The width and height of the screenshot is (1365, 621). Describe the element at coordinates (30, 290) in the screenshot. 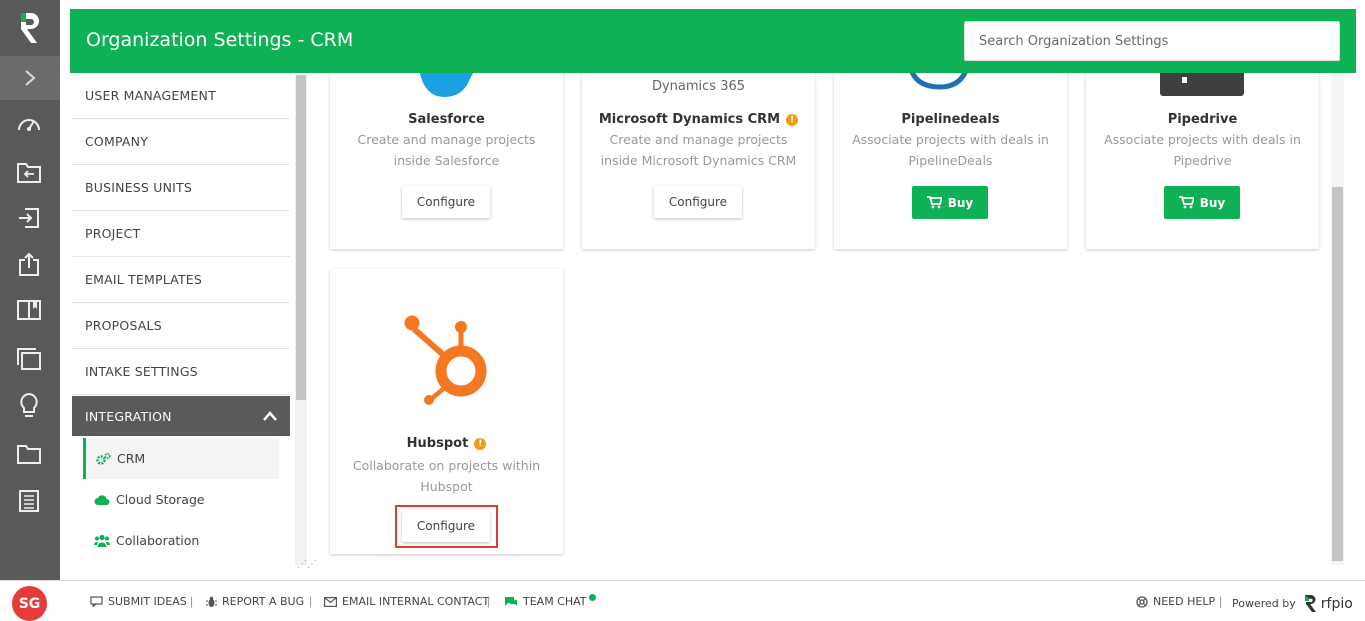

I see `app-rail` at that location.